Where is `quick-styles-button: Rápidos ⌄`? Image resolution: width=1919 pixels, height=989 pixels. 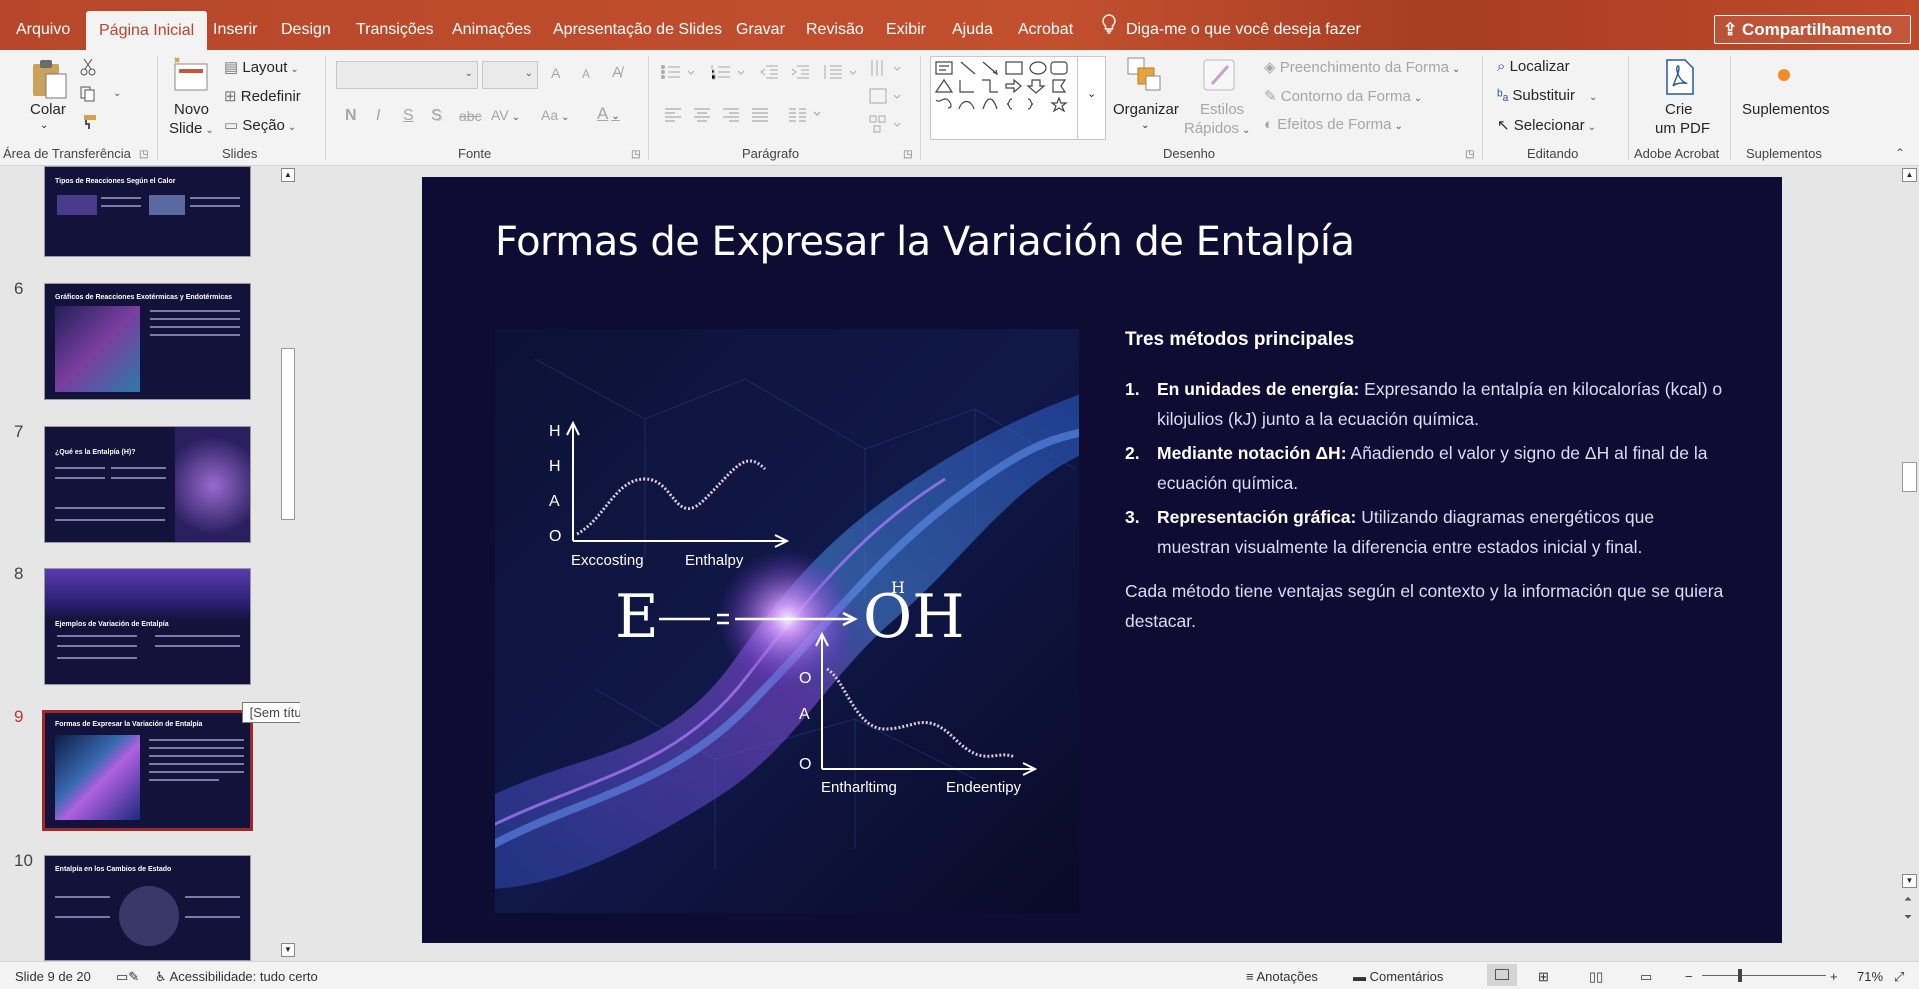 quick-styles-button: Rápidos ⌄ is located at coordinates (1217, 128).